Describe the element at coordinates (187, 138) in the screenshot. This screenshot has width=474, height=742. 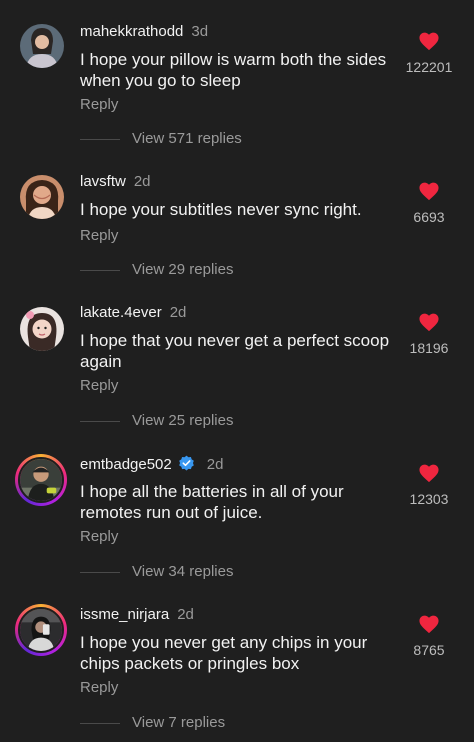
I see `view-replies-label: View 571 replies` at that location.